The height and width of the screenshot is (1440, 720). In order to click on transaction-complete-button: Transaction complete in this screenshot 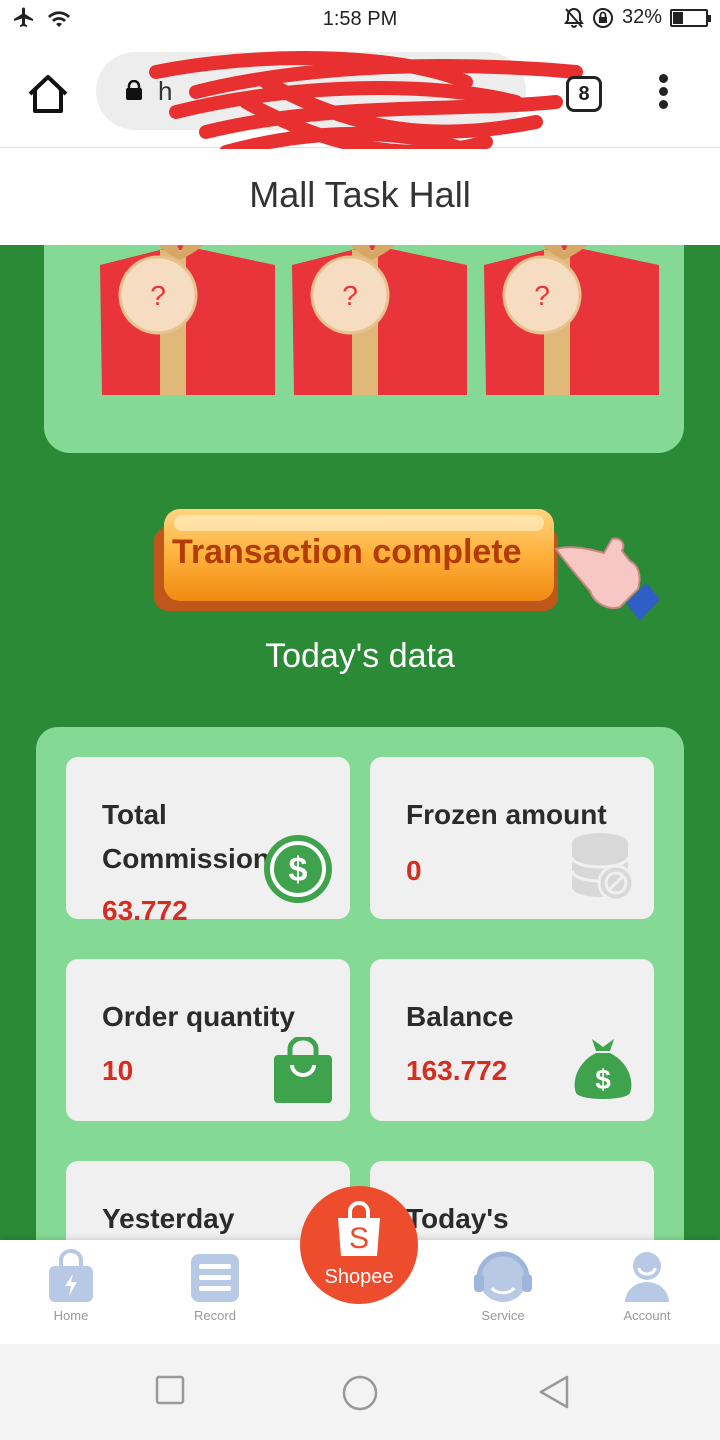, I will do `click(357, 560)`.